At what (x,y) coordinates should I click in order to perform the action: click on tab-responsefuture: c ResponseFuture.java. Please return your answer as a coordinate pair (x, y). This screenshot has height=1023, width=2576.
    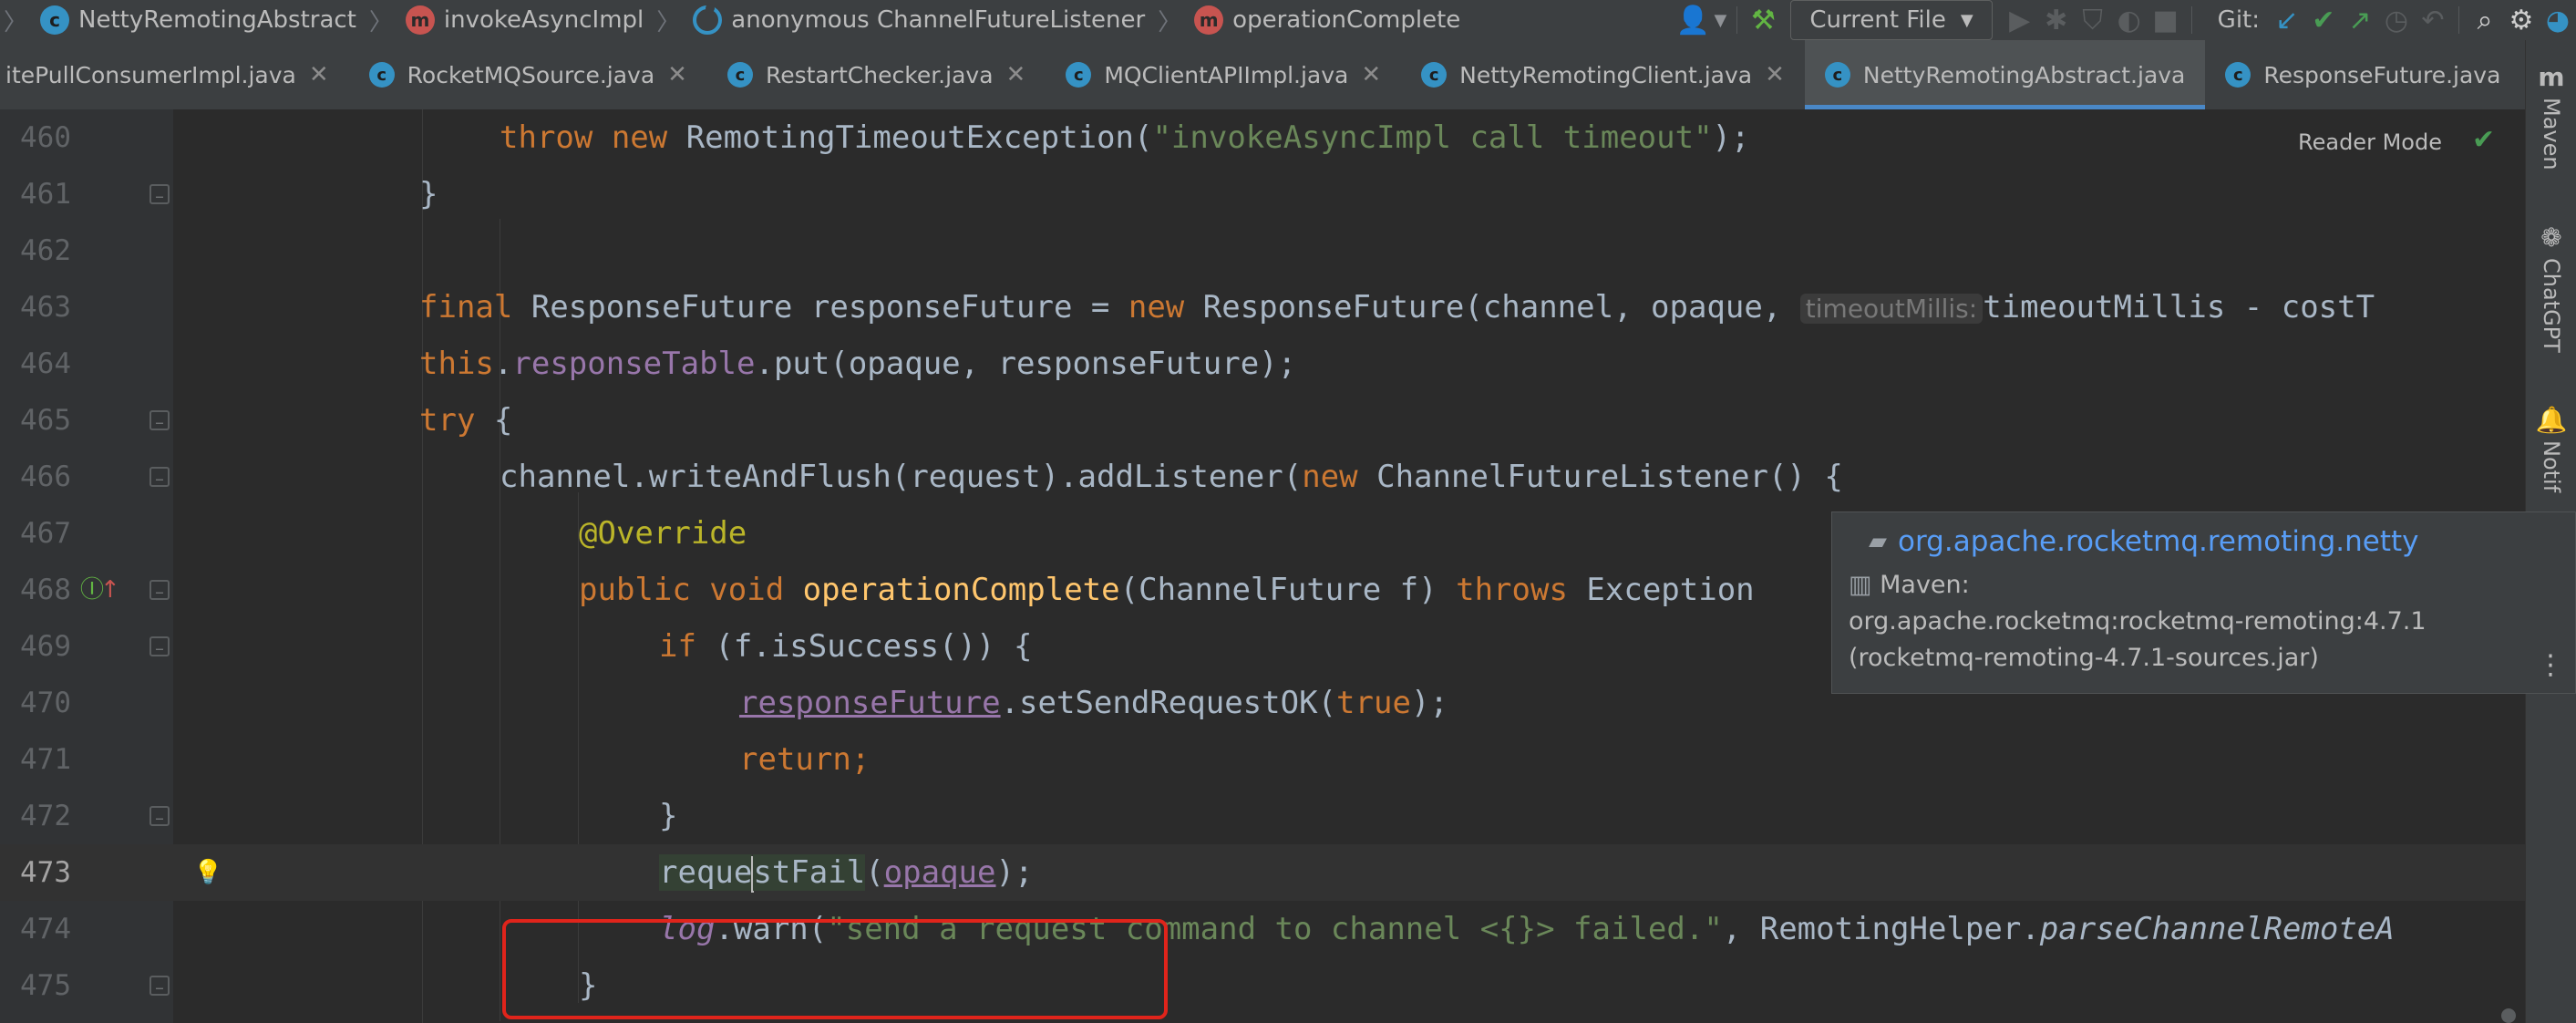
    Looking at the image, I should click on (2362, 74).